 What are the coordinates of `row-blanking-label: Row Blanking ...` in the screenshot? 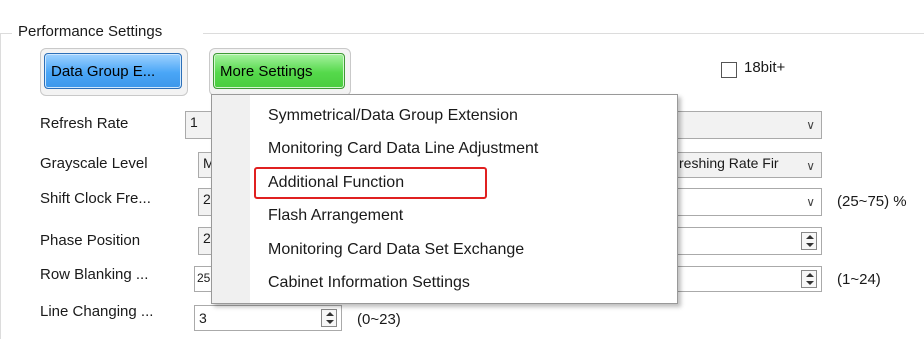 It's located at (94, 274).